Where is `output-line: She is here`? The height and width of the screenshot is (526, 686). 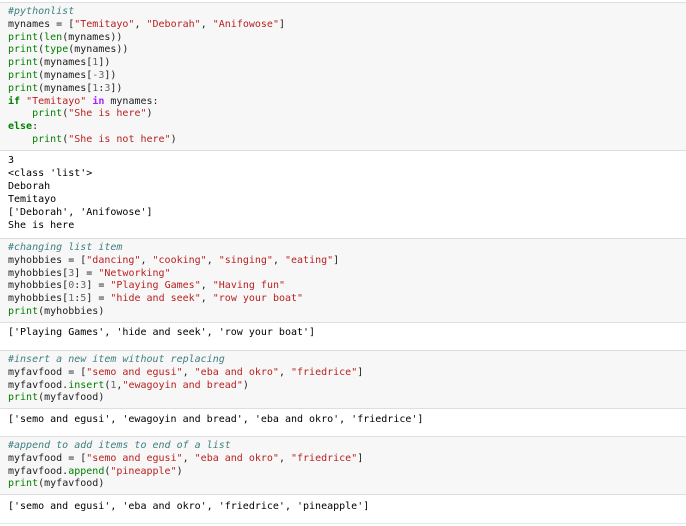
output-line: She is here is located at coordinates (41, 225).